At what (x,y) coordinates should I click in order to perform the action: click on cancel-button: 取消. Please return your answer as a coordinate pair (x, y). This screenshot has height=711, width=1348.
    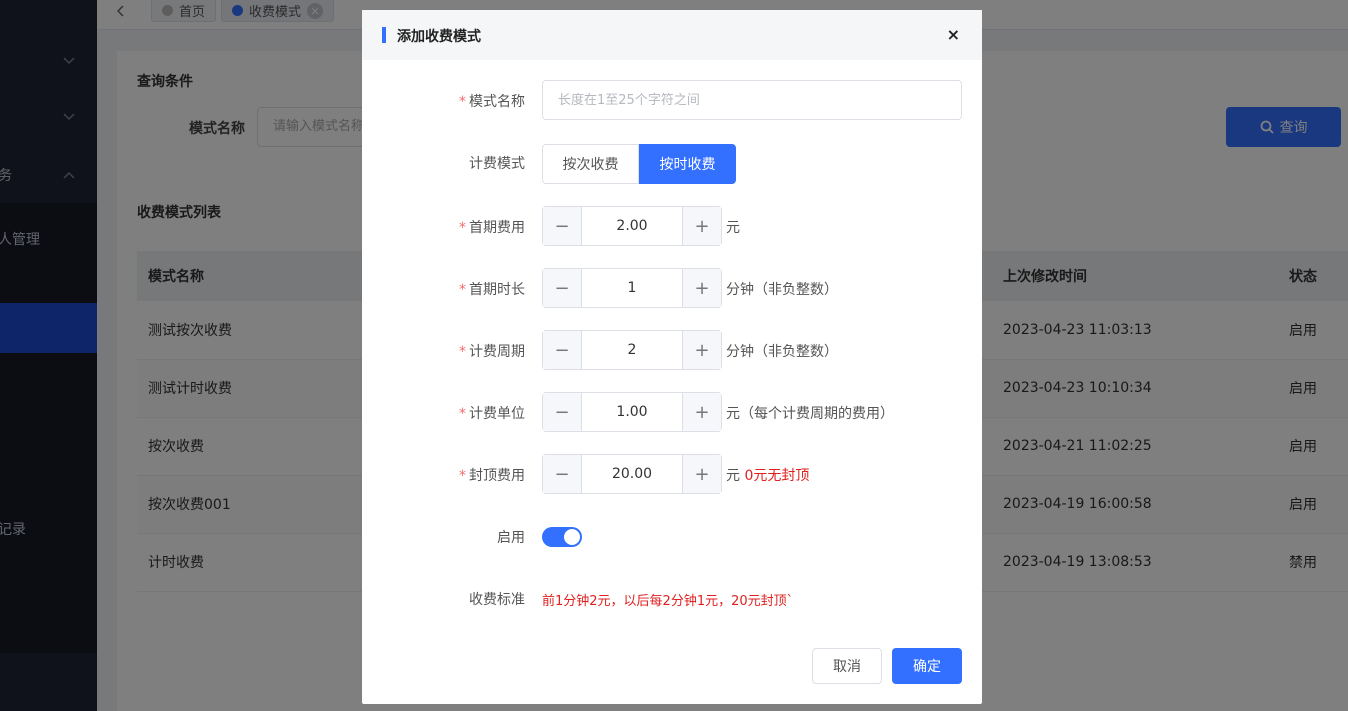
    Looking at the image, I should click on (847, 666).